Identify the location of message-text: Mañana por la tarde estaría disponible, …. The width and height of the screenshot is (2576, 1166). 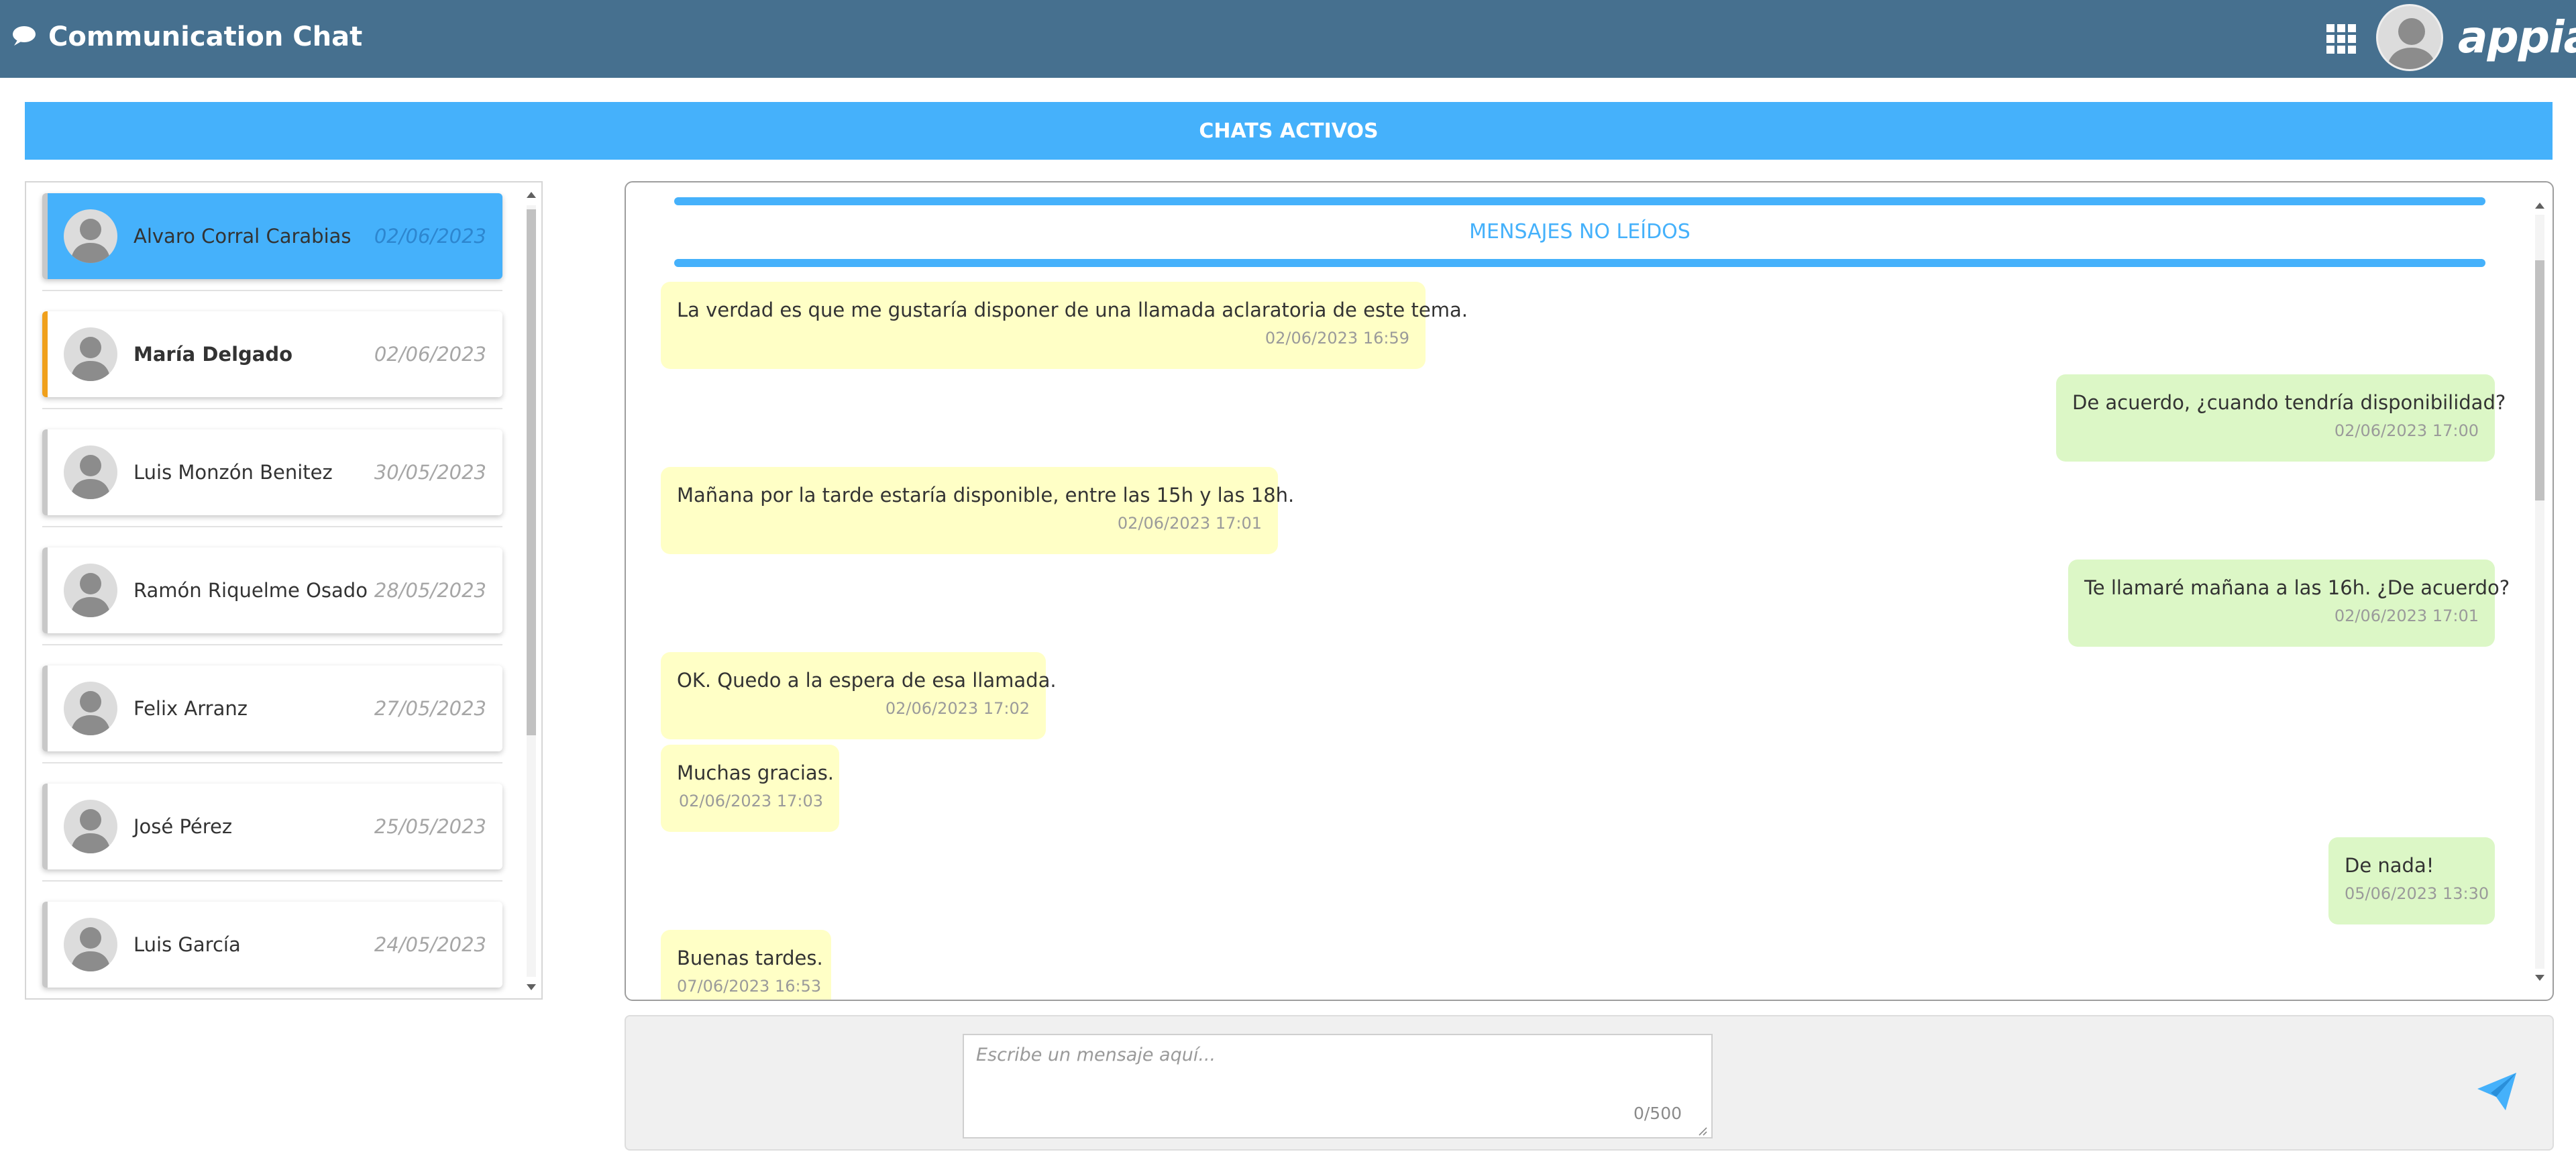
(986, 495).